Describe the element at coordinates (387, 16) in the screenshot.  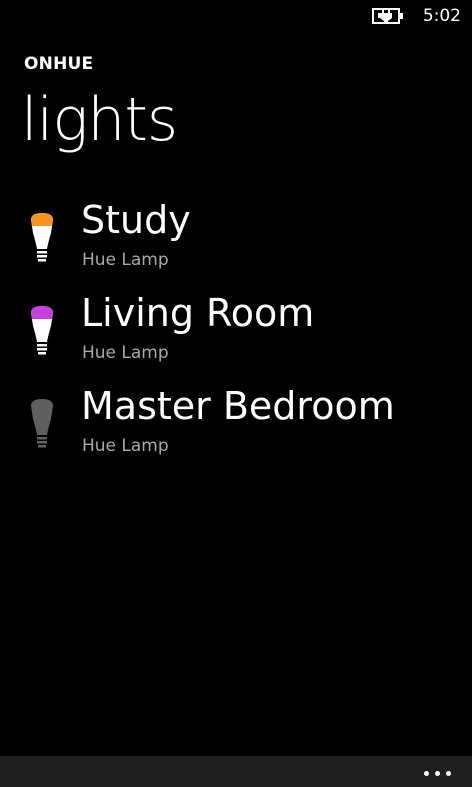
I see `battery-charging-icon` at that location.